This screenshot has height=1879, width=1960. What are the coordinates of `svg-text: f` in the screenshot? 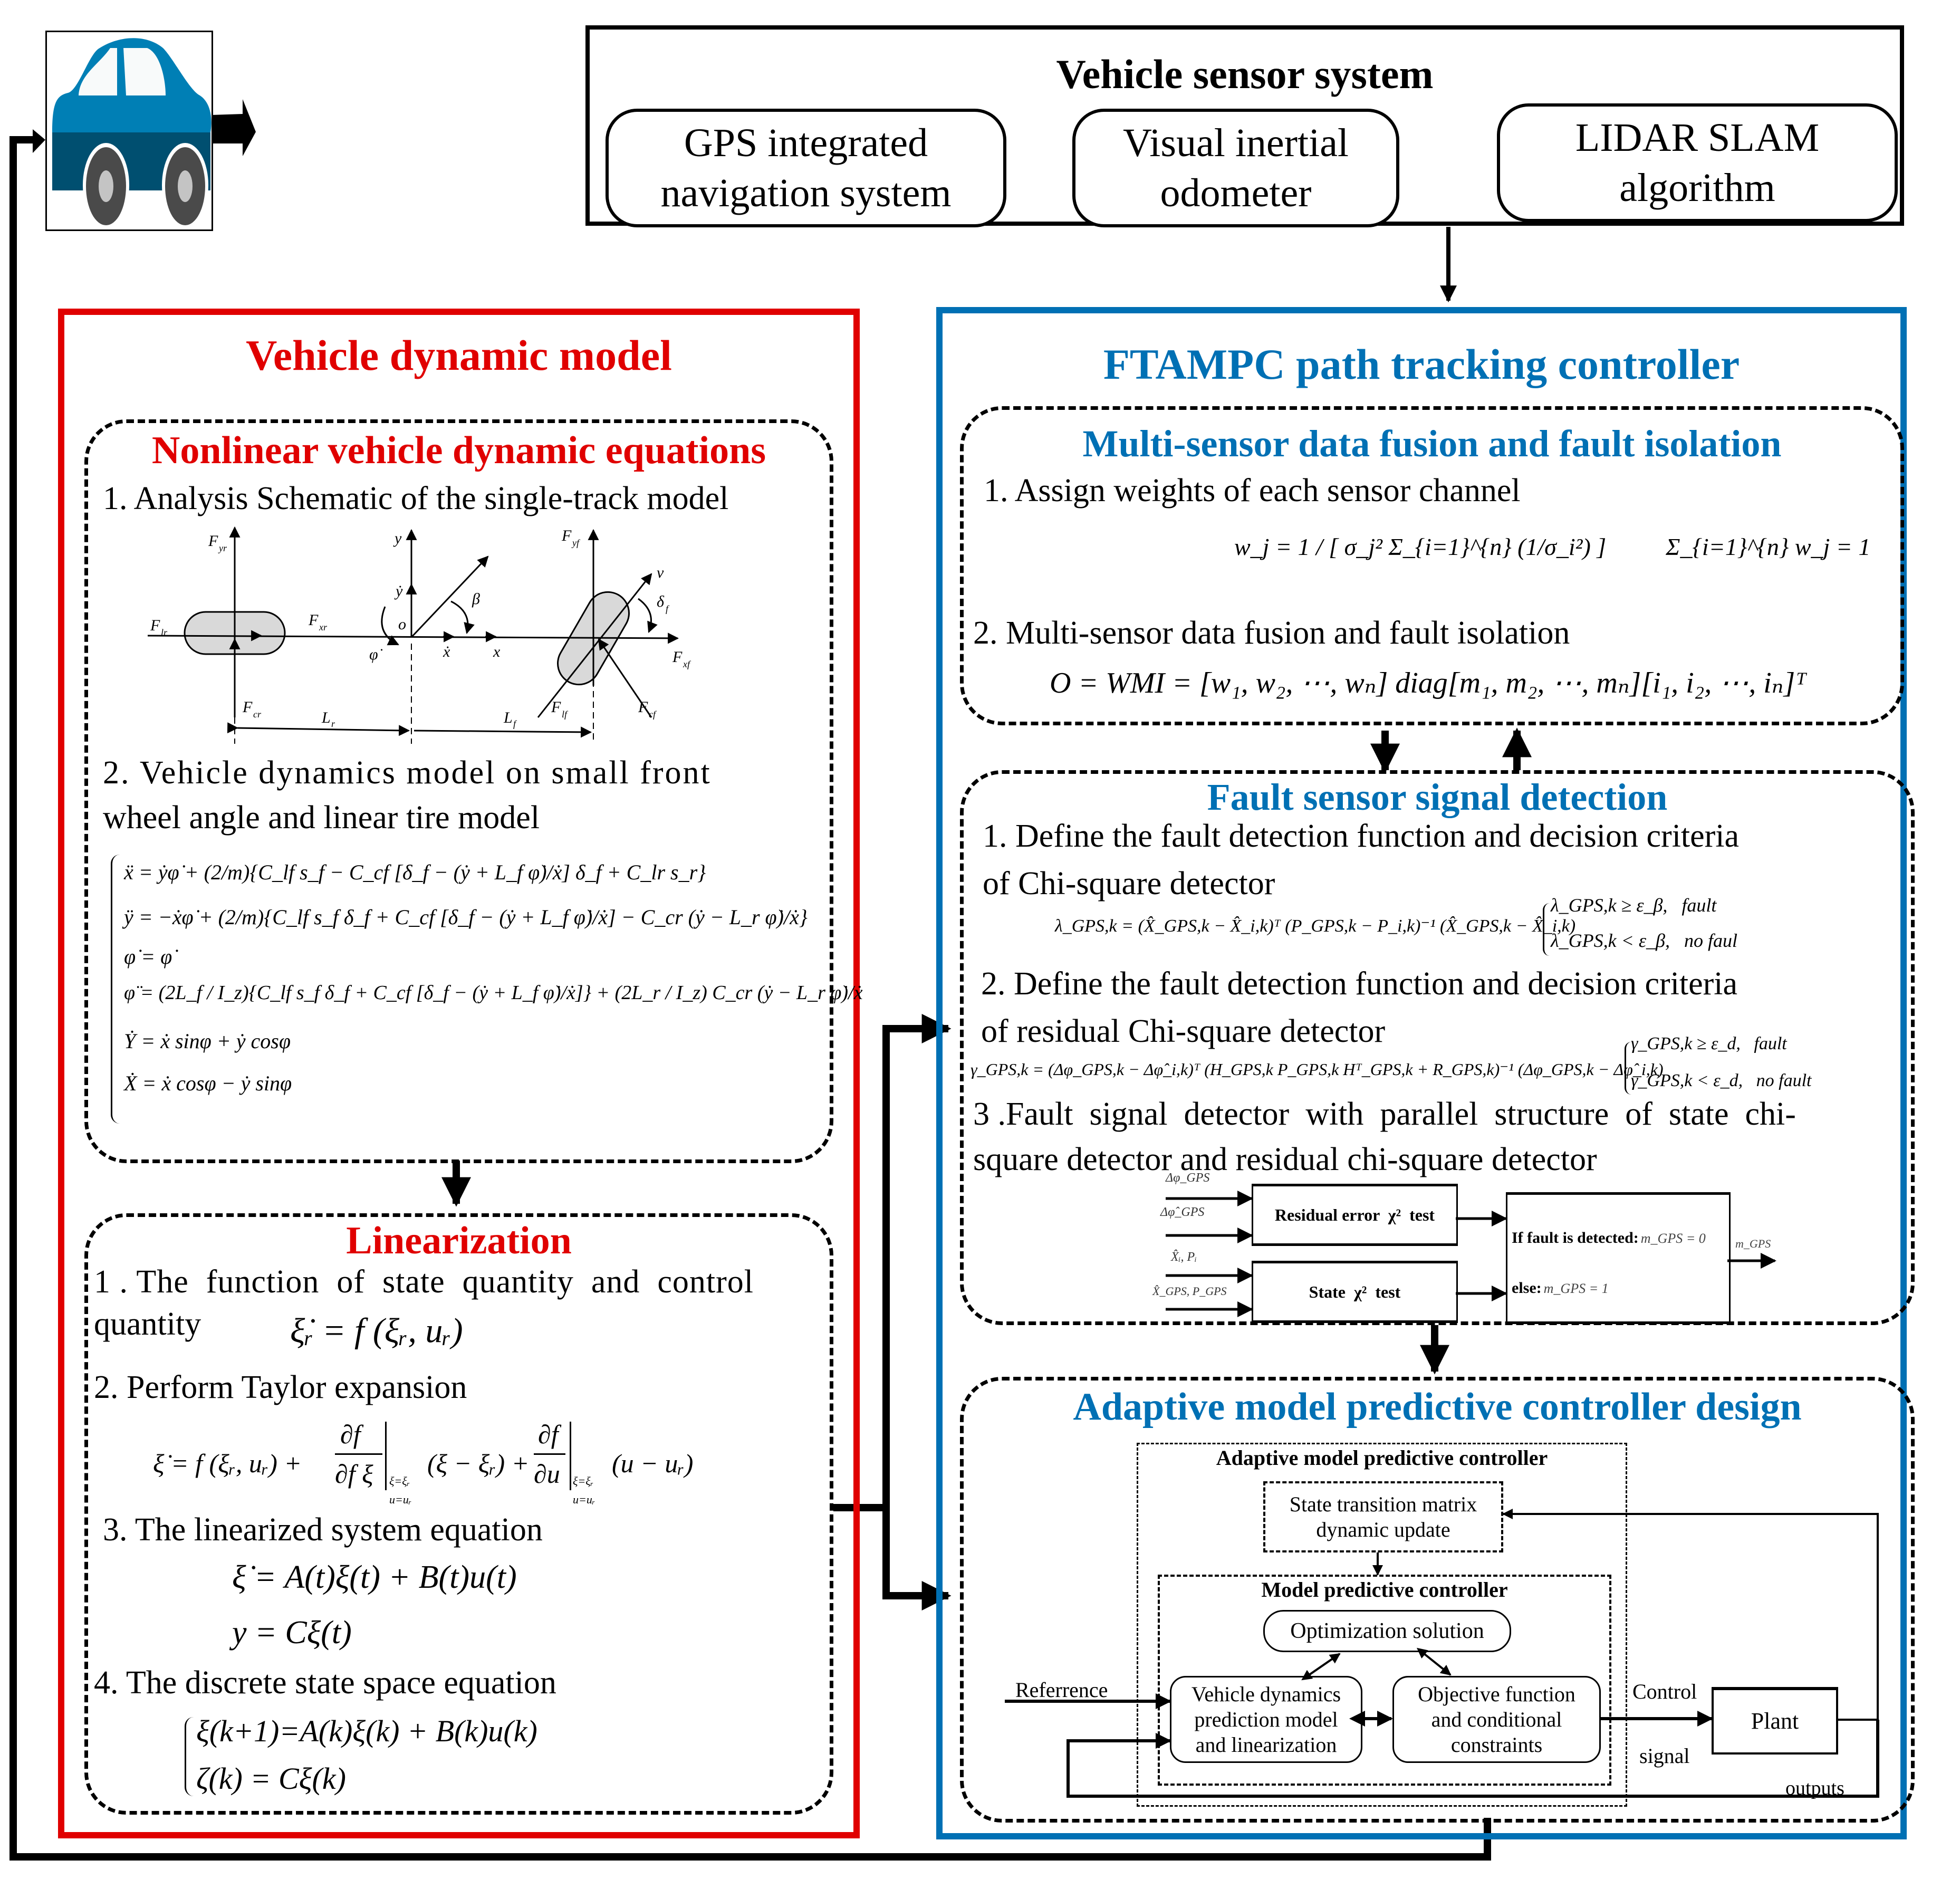 It's located at (668, 609).